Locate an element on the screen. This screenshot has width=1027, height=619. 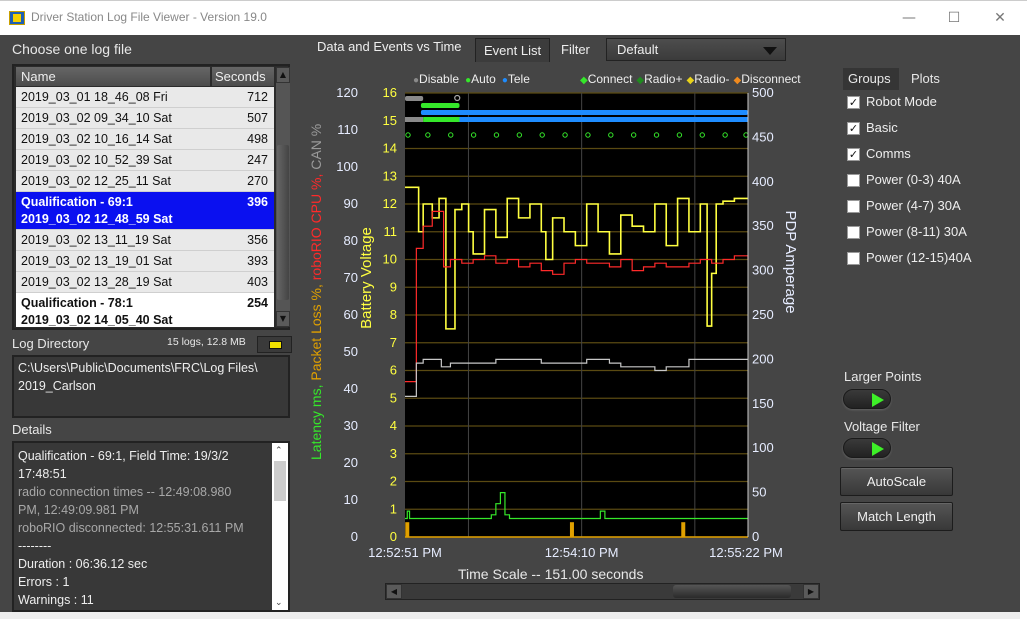
maximize-button: ☐ is located at coordinates (954, 18).